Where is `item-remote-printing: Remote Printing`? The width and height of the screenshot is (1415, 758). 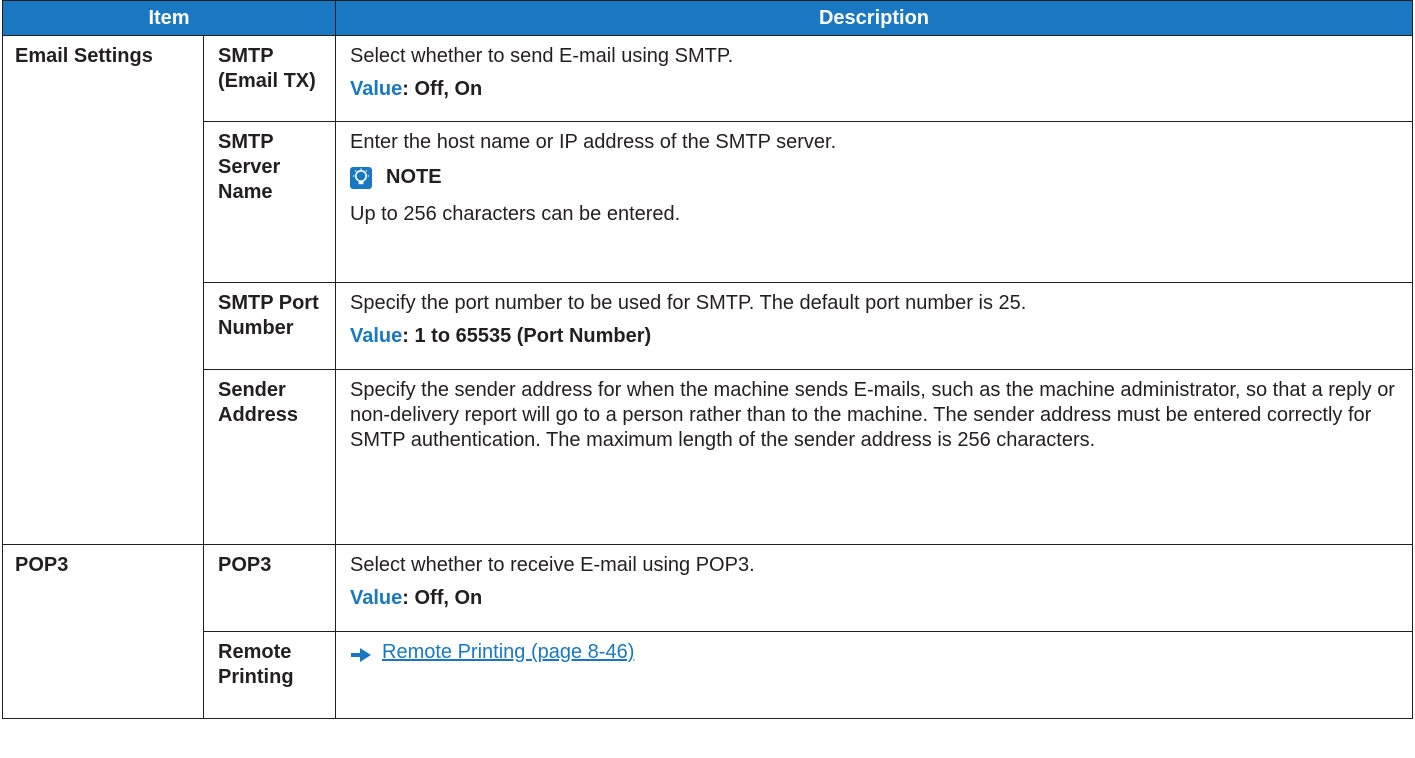
item-remote-printing: Remote Printing is located at coordinates (269, 675).